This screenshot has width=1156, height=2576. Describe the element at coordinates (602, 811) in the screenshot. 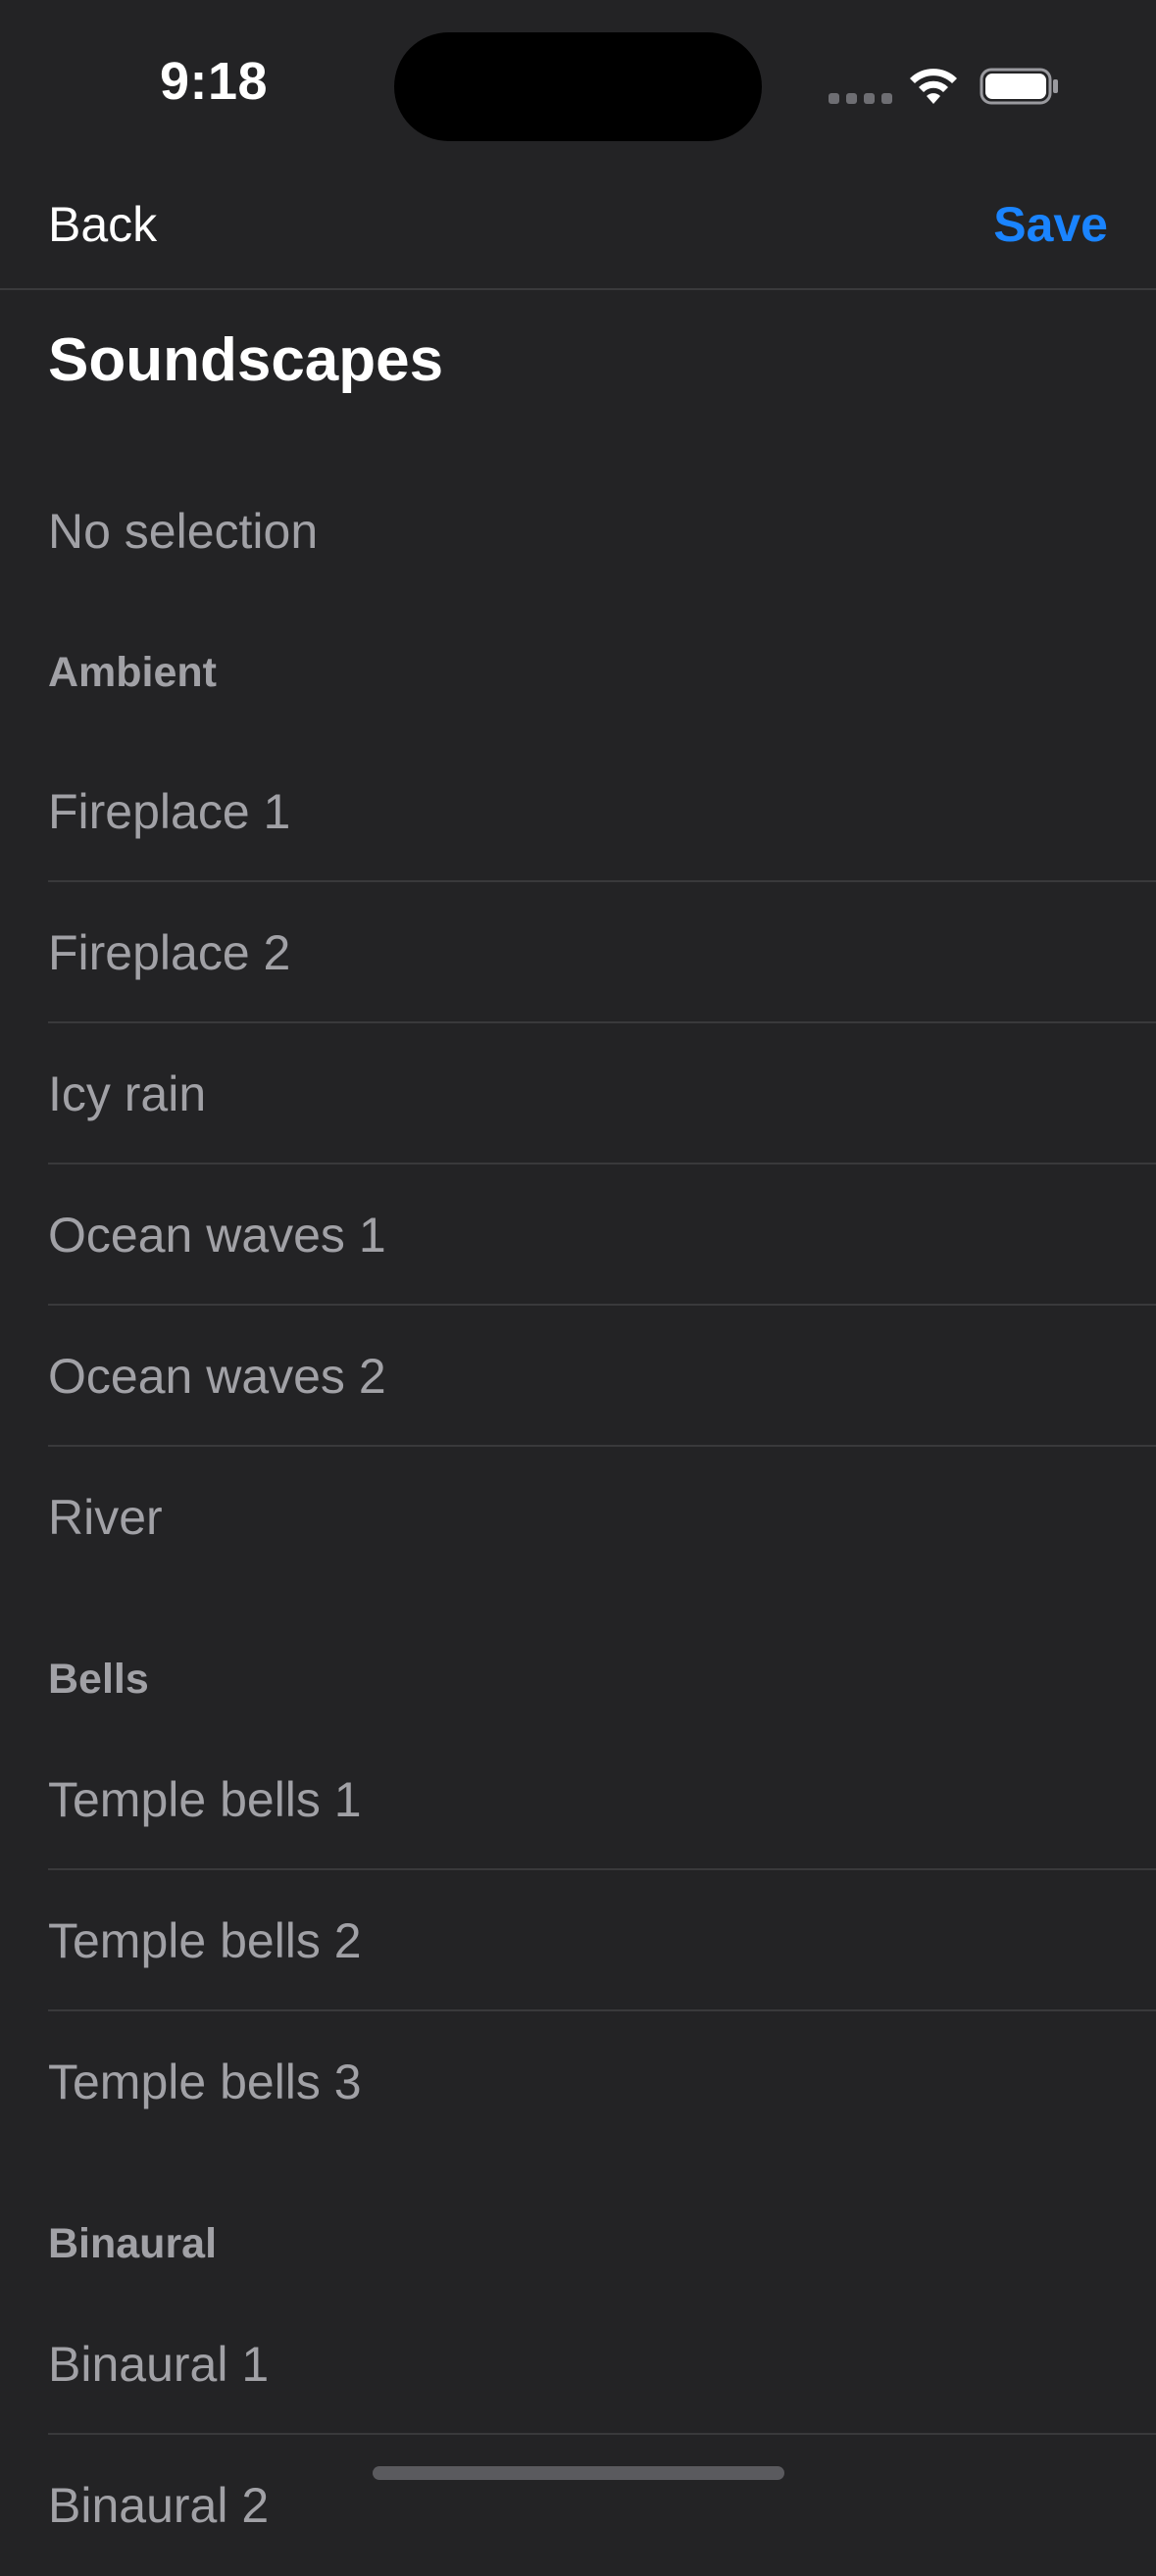

I see `list-item: Fireplace 1` at that location.